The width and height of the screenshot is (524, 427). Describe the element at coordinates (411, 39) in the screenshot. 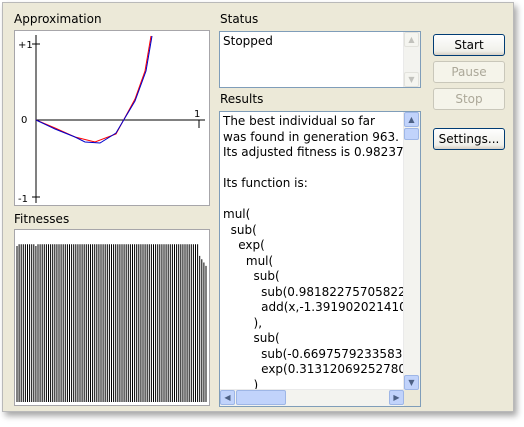

I see `status-scroll-up-button: ▲` at that location.